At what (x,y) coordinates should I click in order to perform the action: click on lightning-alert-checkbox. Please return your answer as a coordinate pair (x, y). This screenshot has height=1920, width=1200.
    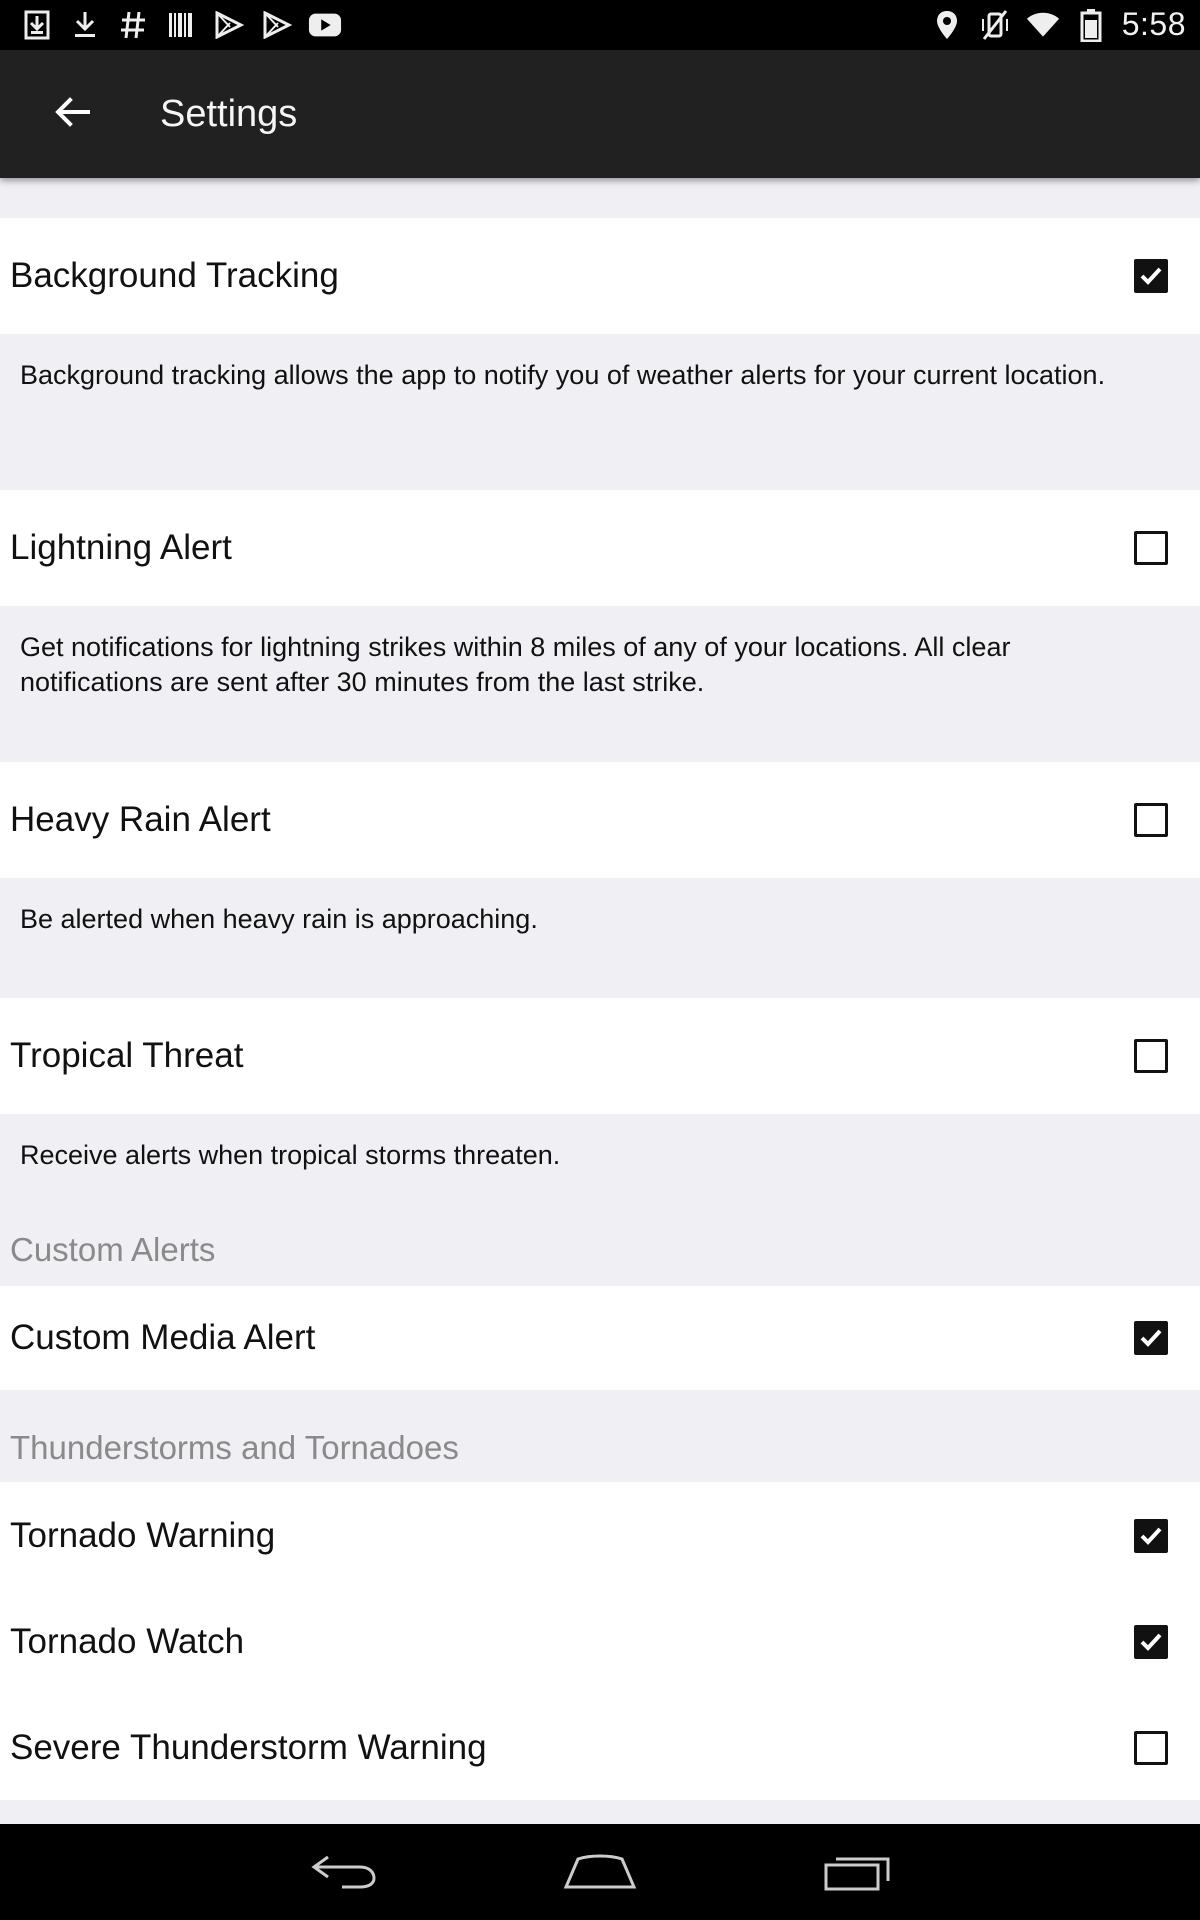
    Looking at the image, I should click on (1151, 548).